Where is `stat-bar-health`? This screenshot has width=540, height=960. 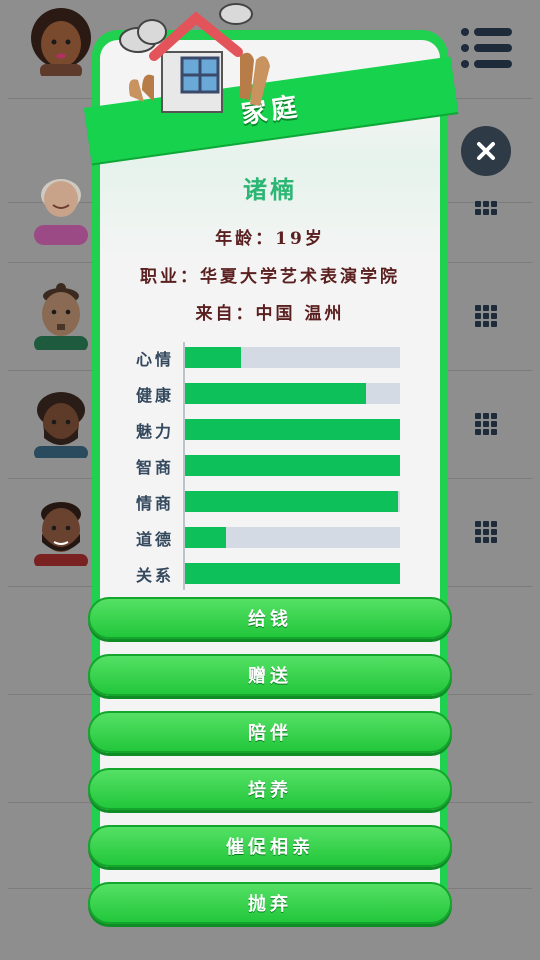 stat-bar-health is located at coordinates (292, 393).